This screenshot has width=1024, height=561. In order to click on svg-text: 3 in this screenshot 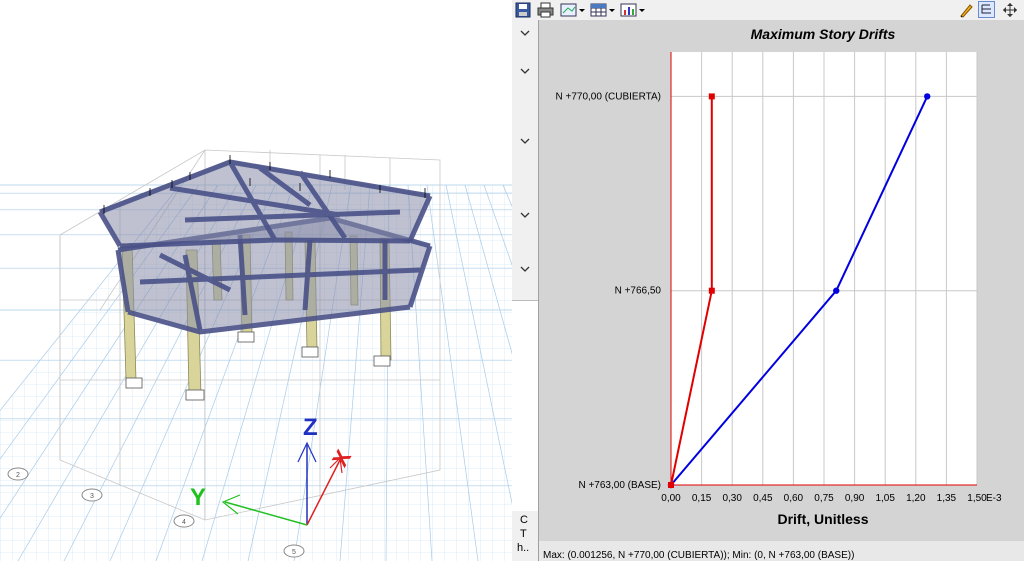, I will do `click(92, 496)`.